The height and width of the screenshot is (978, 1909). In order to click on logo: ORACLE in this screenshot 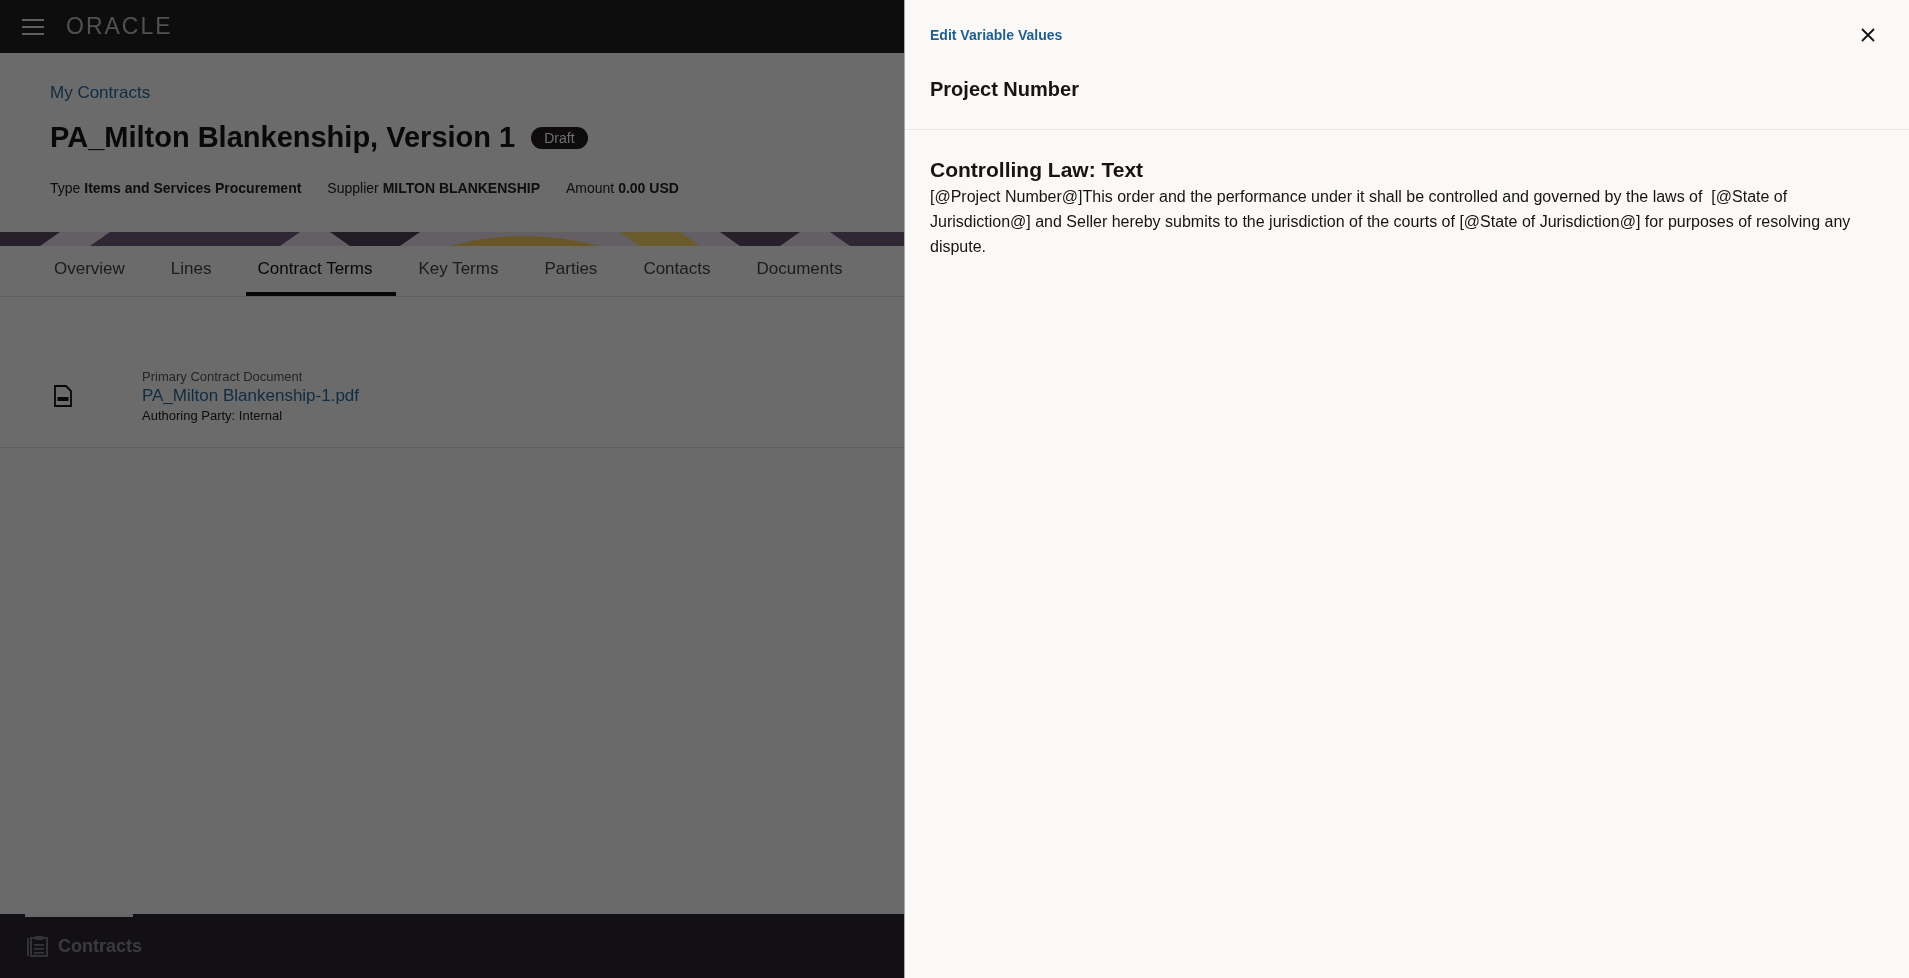, I will do `click(119, 26)`.